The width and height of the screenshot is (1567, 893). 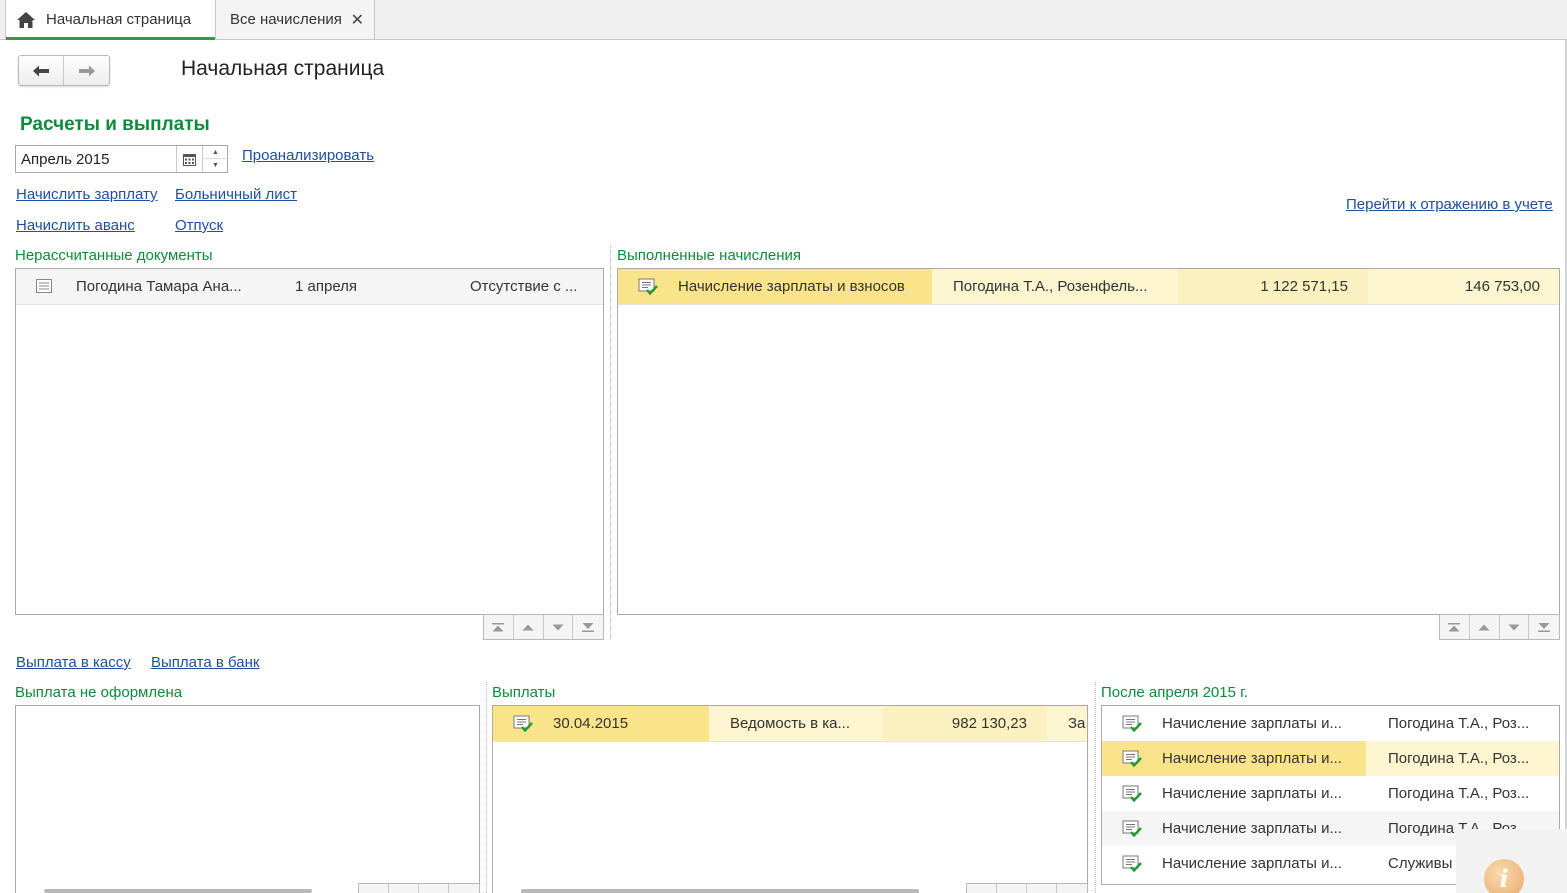 I want to click on completed-label: Выполненные начисления, so click(x=709, y=255).